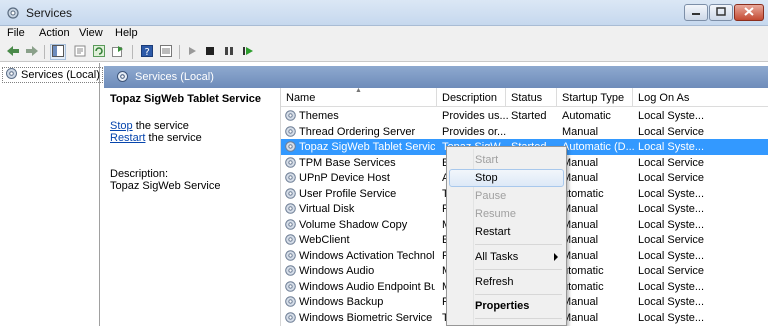 This screenshot has width=768, height=326. Describe the element at coordinates (337, 271) in the screenshot. I see `service-name-cell: Windows Audio` at that location.